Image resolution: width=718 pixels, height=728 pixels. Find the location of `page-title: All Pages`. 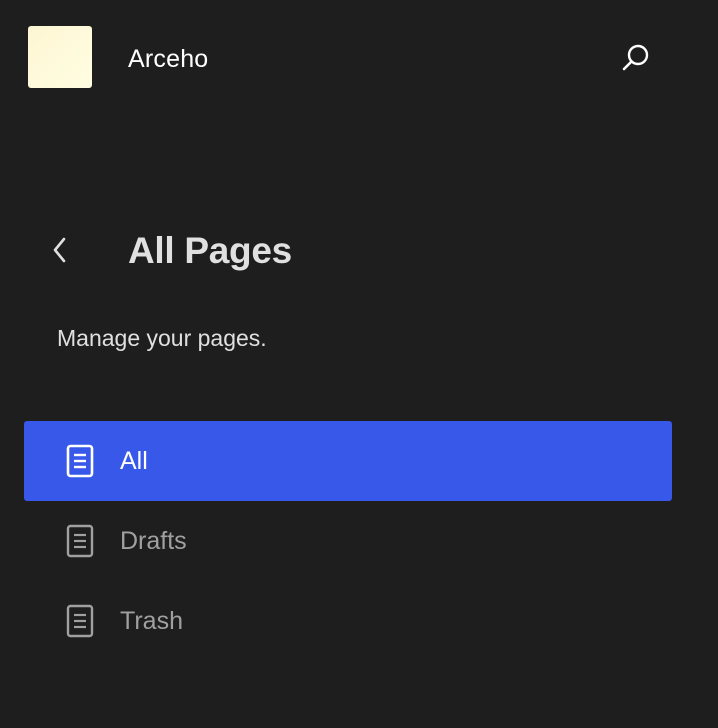

page-title: All Pages is located at coordinates (210, 250).